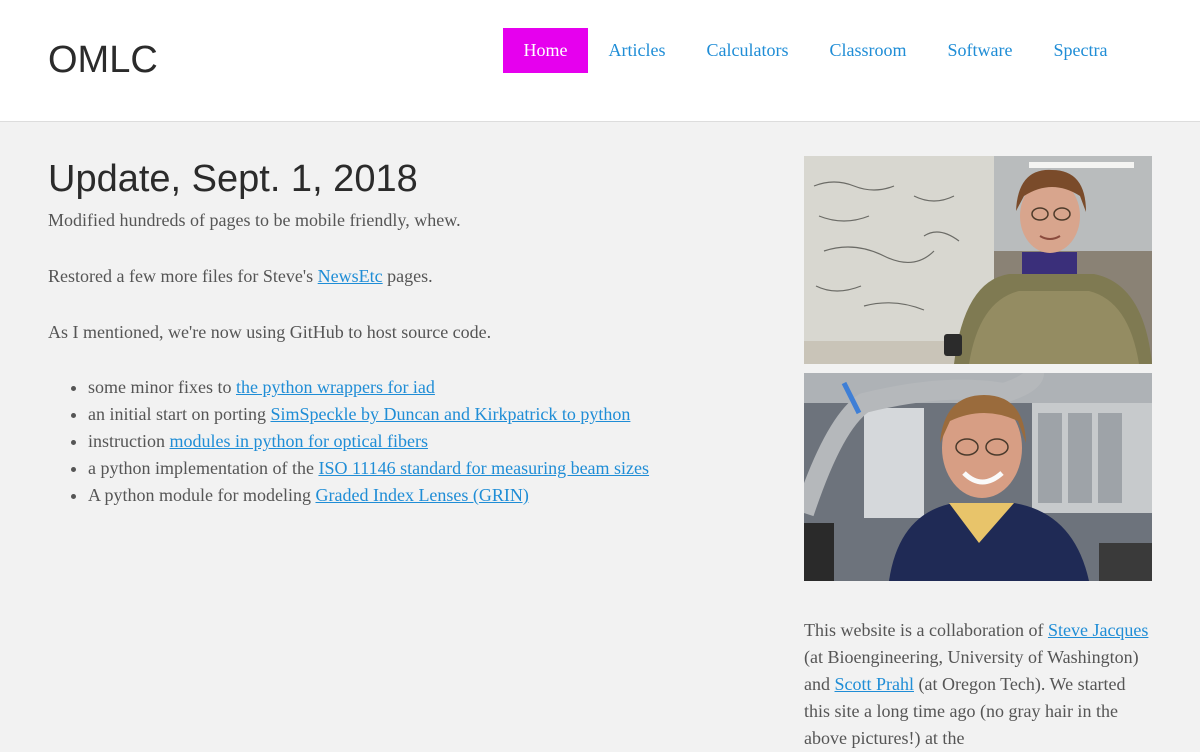 The image size is (1200, 752). I want to click on nav-articles: Articles, so click(637, 50).